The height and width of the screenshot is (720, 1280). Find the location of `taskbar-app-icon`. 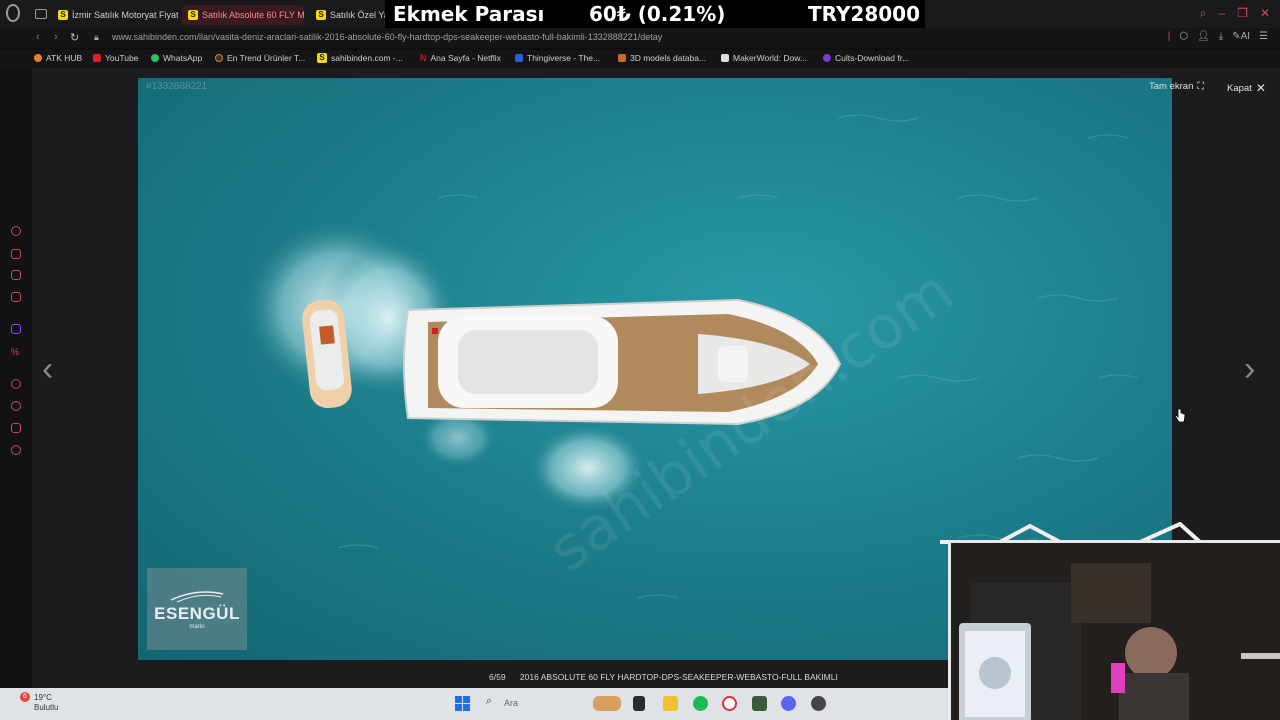

taskbar-app-icon is located at coordinates (639, 703).